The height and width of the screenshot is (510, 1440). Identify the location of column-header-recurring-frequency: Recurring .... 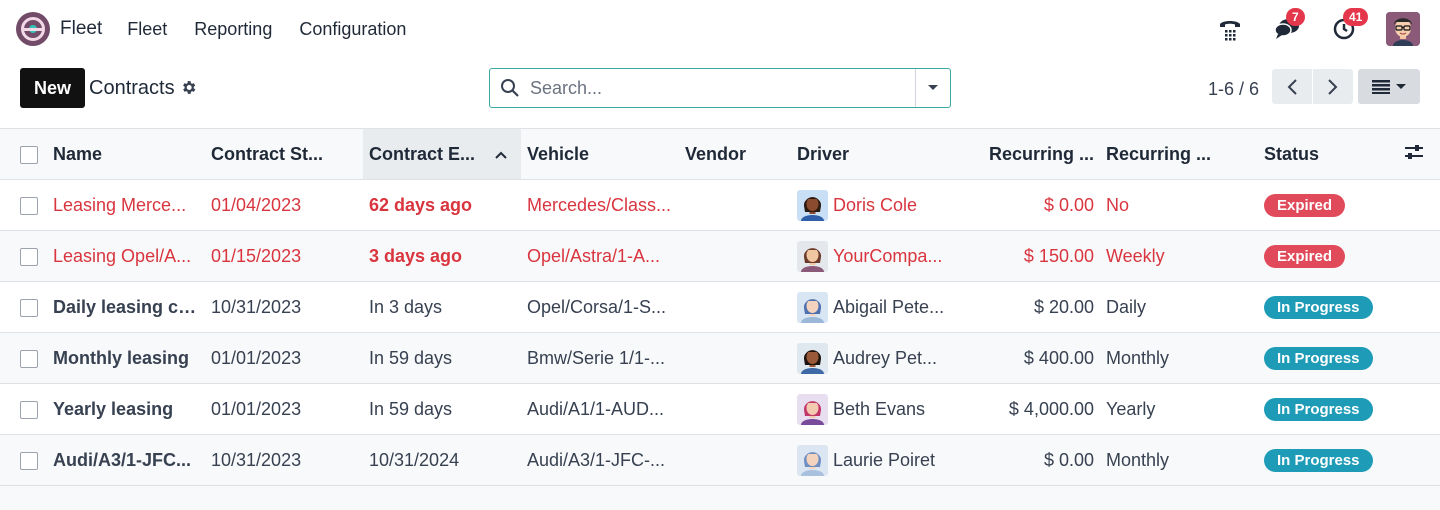
(1179, 154).